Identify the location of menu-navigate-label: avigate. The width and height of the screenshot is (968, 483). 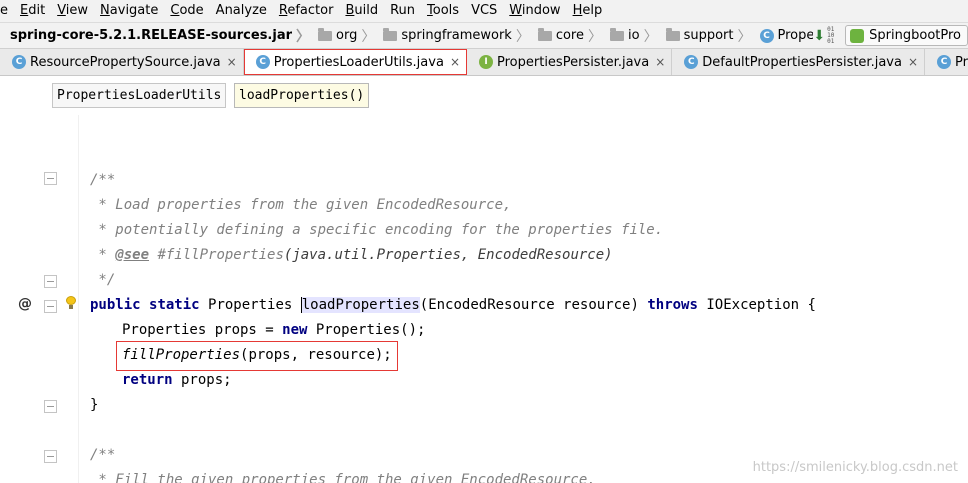
(134, 10).